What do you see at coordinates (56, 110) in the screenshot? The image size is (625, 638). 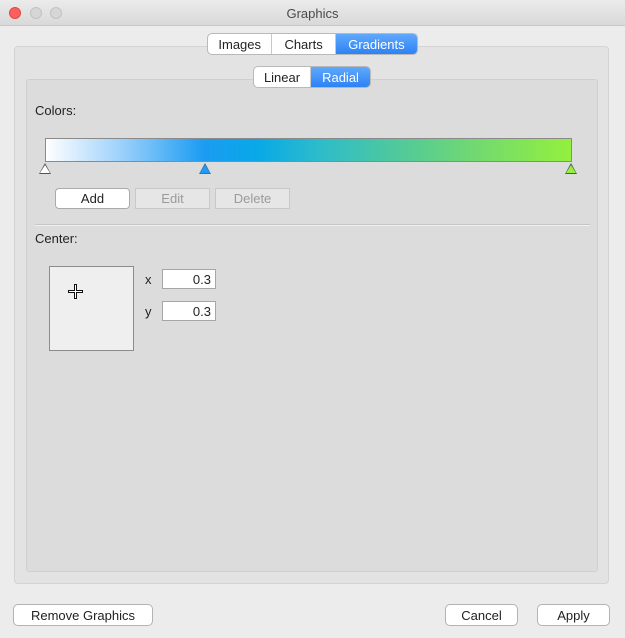 I see `colors-label: Colors:` at bounding box center [56, 110].